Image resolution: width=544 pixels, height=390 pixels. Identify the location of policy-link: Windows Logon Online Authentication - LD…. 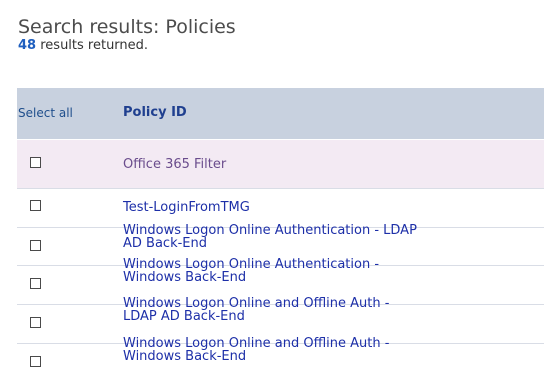
(270, 237).